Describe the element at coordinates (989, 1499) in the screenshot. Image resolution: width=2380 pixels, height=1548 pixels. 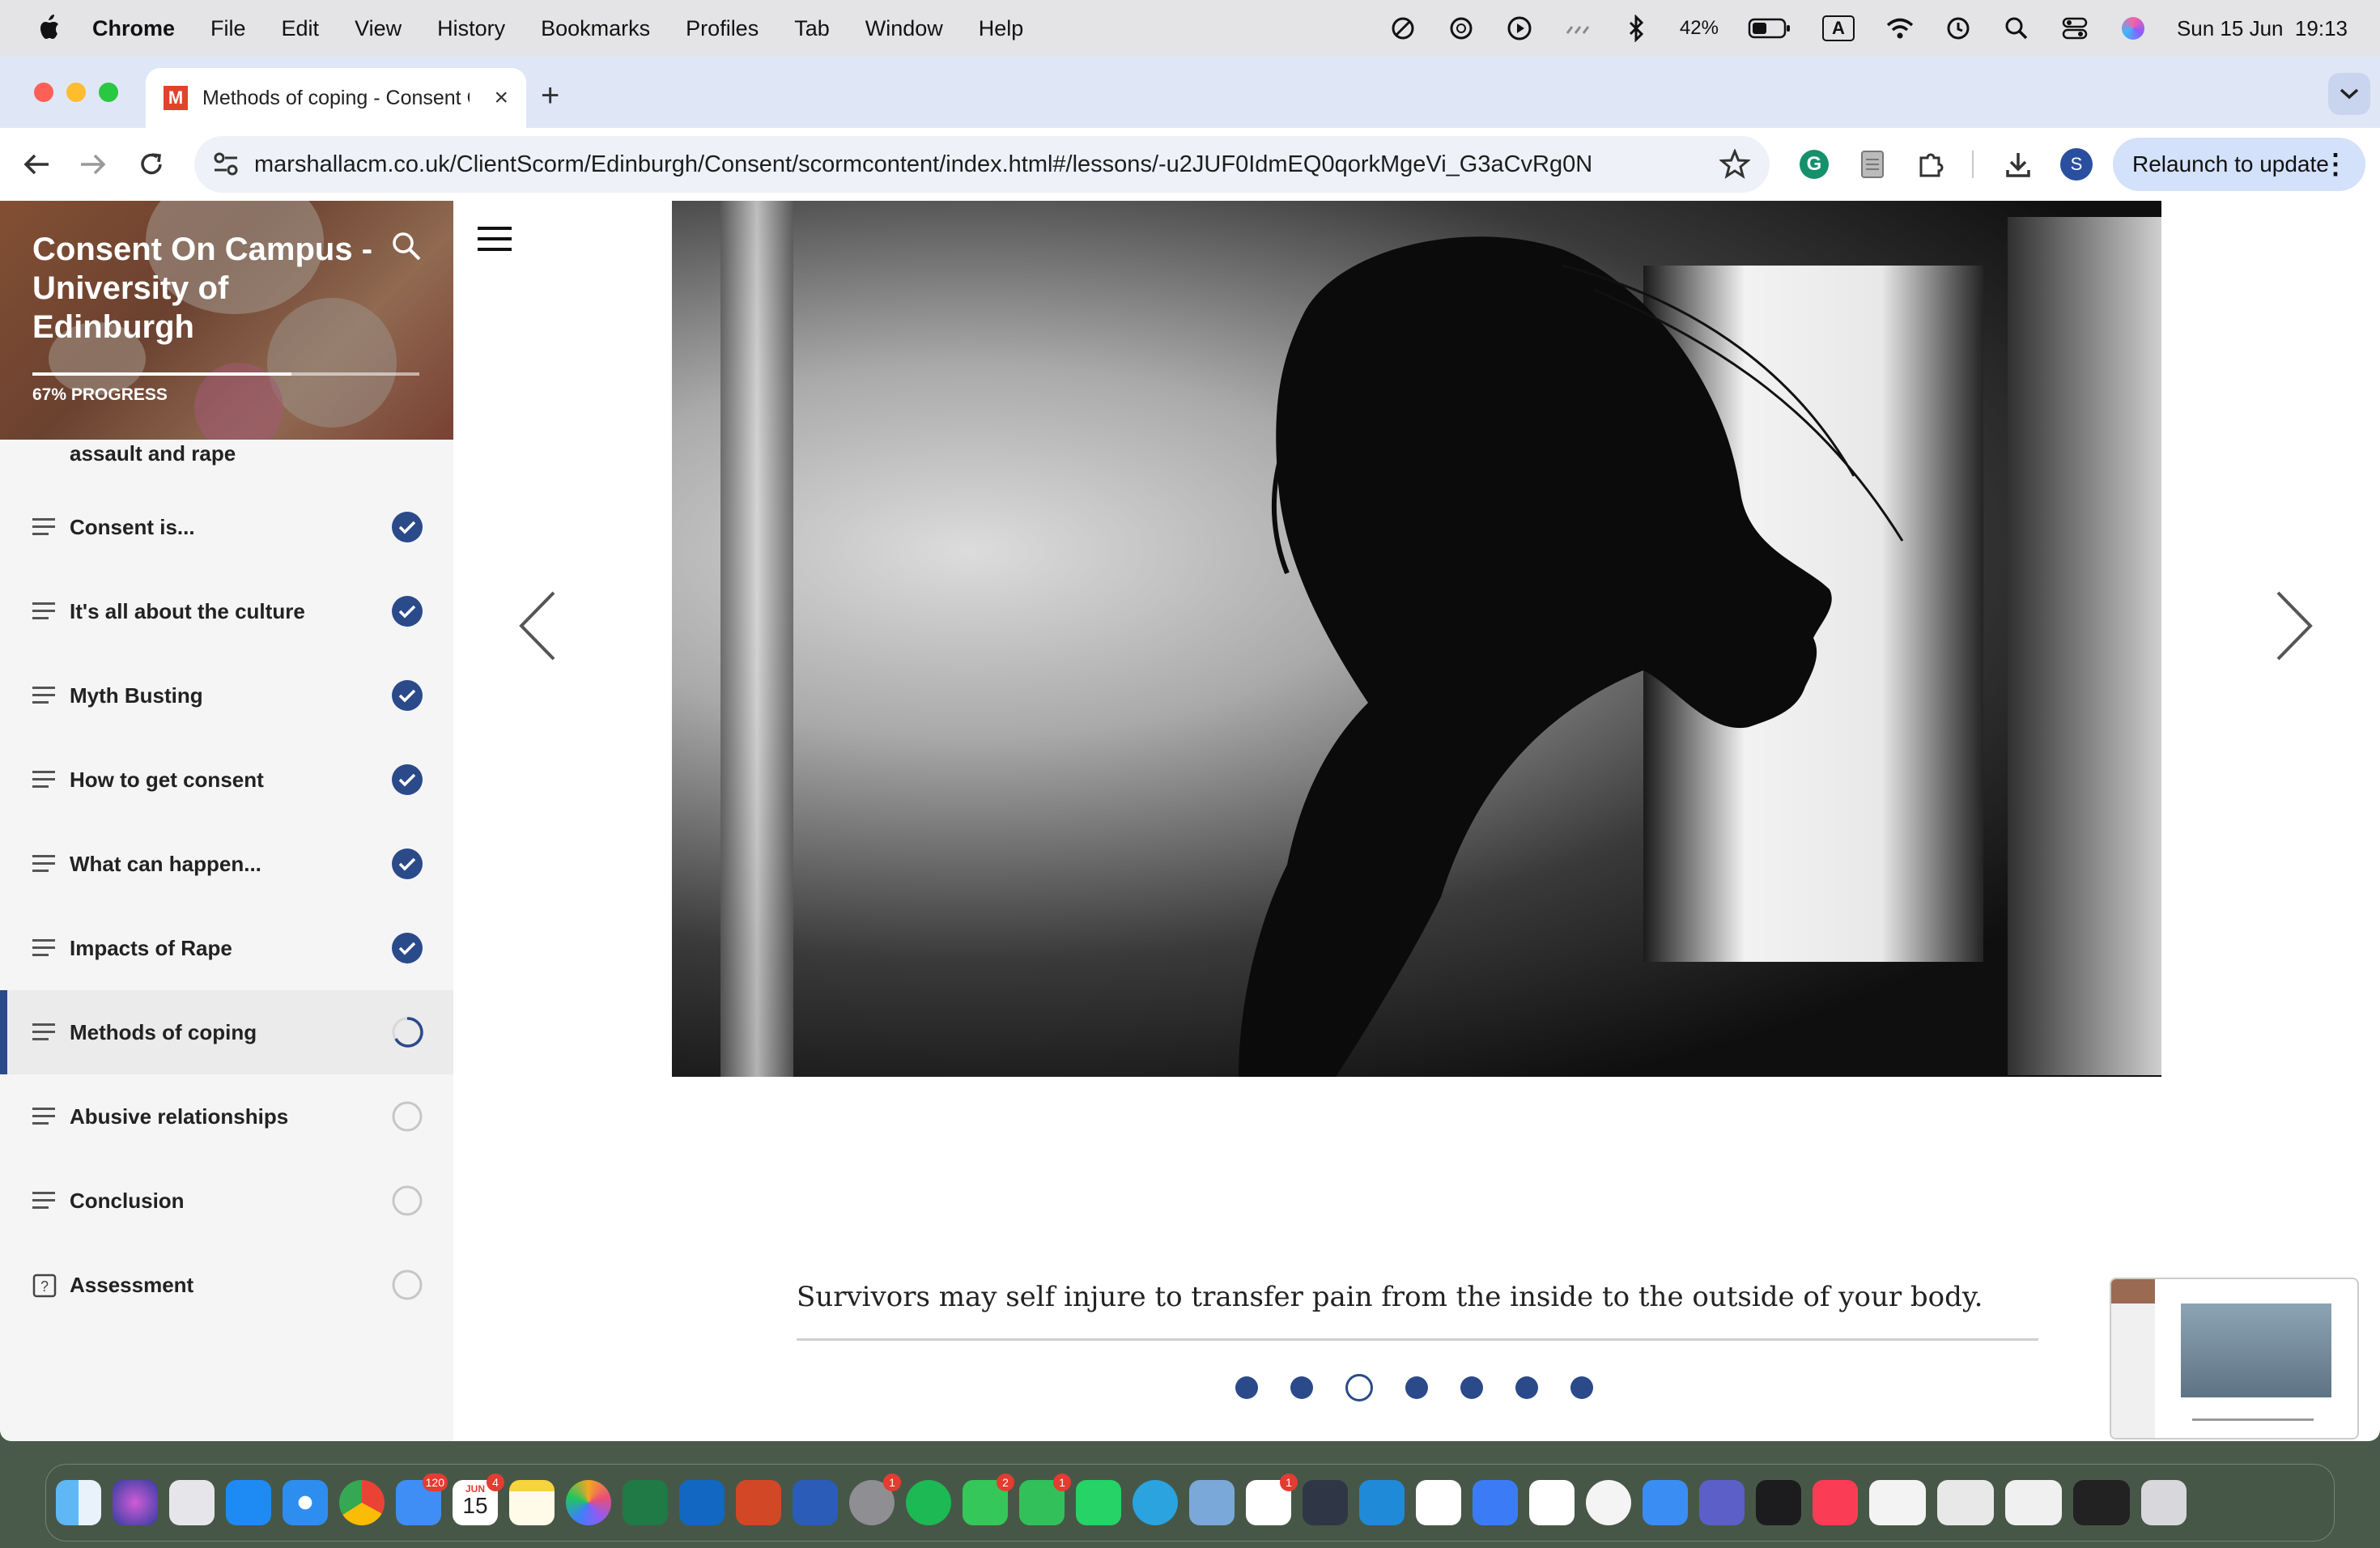
I see `messages-dock-icon: 2` at that location.